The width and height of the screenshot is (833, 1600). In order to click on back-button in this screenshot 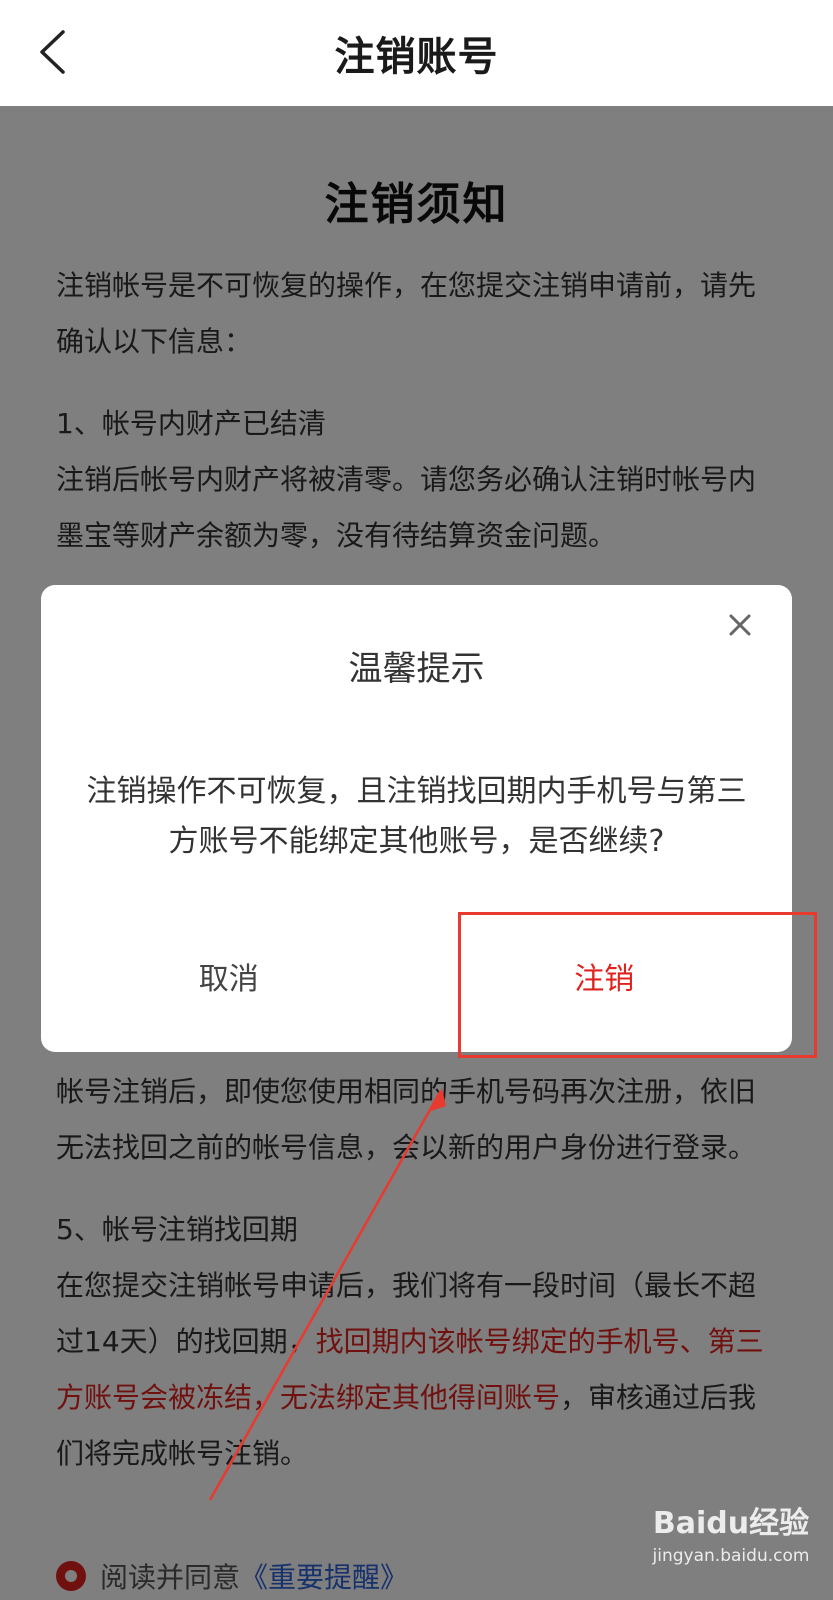, I will do `click(52, 52)`.